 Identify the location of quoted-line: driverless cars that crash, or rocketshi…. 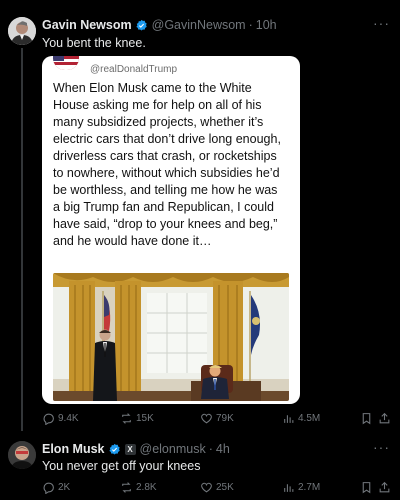
(165, 156).